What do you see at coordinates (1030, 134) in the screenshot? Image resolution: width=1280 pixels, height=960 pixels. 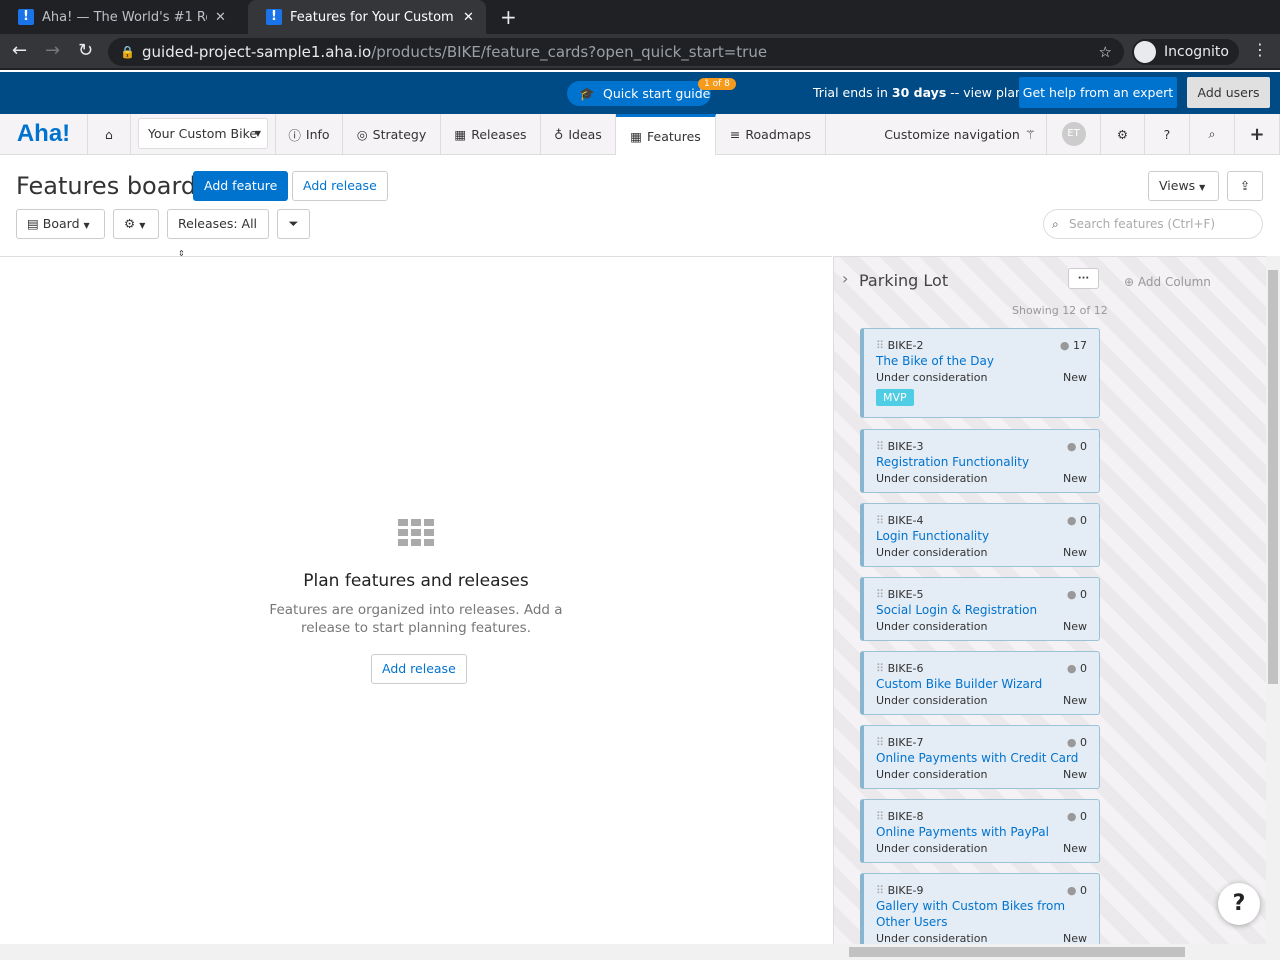 I see `magic-wand-icon: ⚚` at bounding box center [1030, 134].